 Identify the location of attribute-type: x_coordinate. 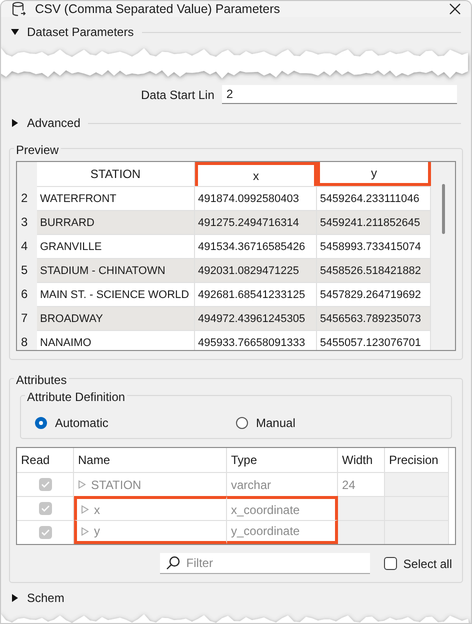
(265, 509).